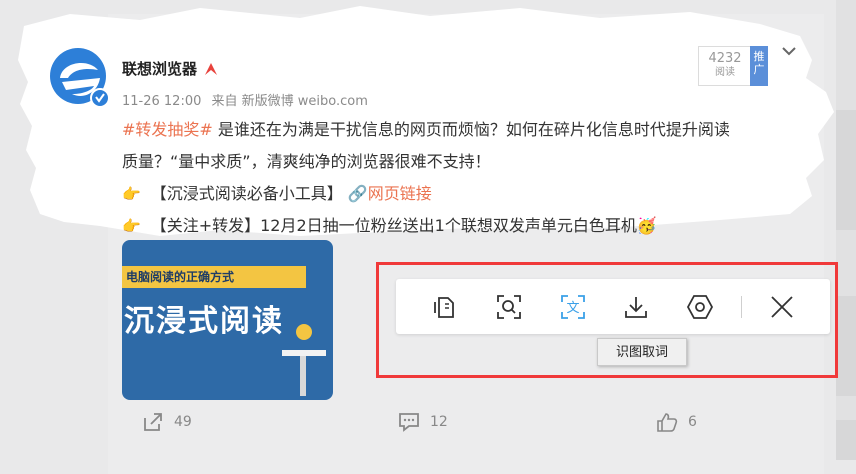 The image size is (856, 474). Describe the element at coordinates (167, 129) in the screenshot. I see `hashtag-link: #转发抽奖#` at that location.